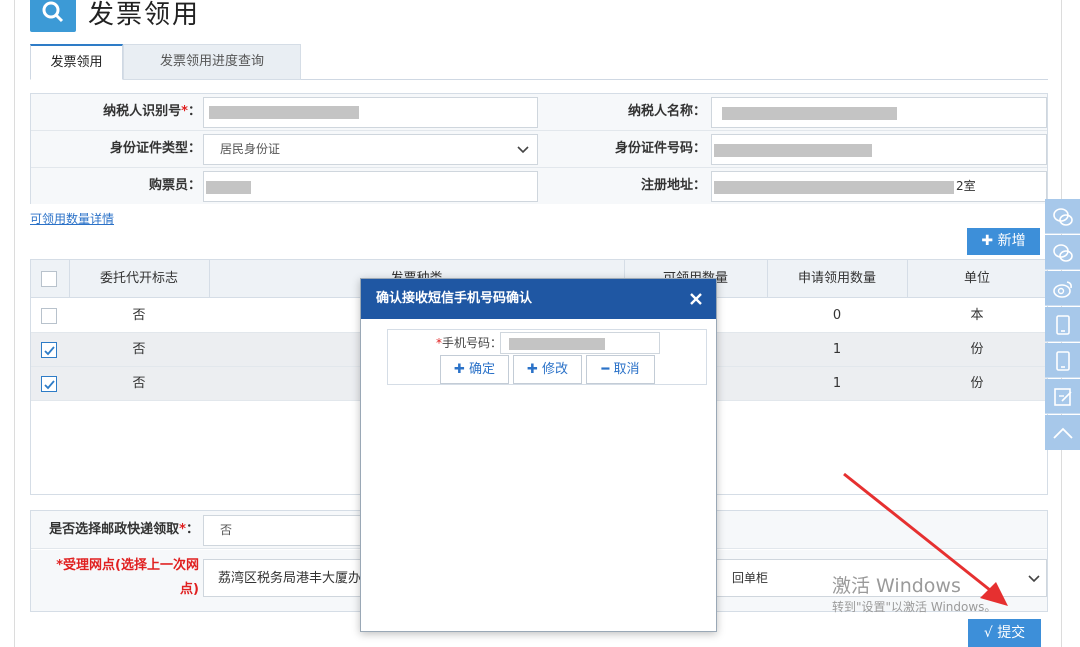 The image size is (1080, 647). What do you see at coordinates (1062, 288) in the screenshot?
I see `weibo-icon` at bounding box center [1062, 288].